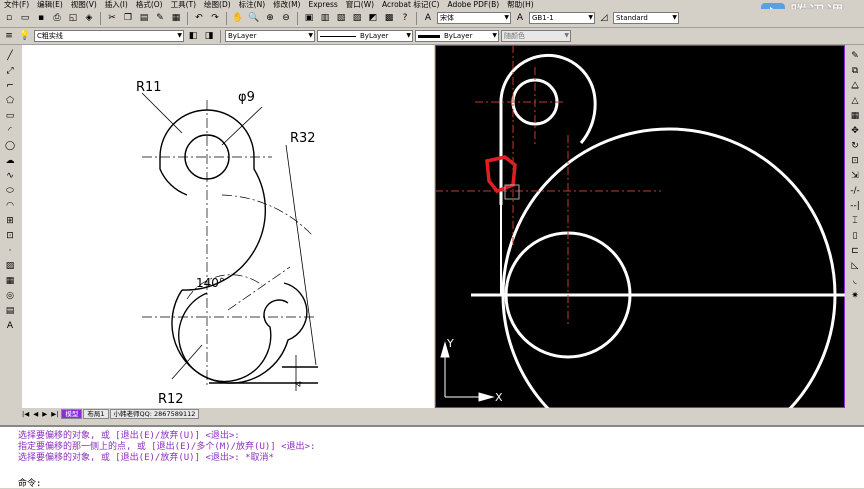 The image size is (864, 489). What do you see at coordinates (10, 221) in the screenshot?
I see `insert-block-icon: ⊞` at bounding box center [10, 221].